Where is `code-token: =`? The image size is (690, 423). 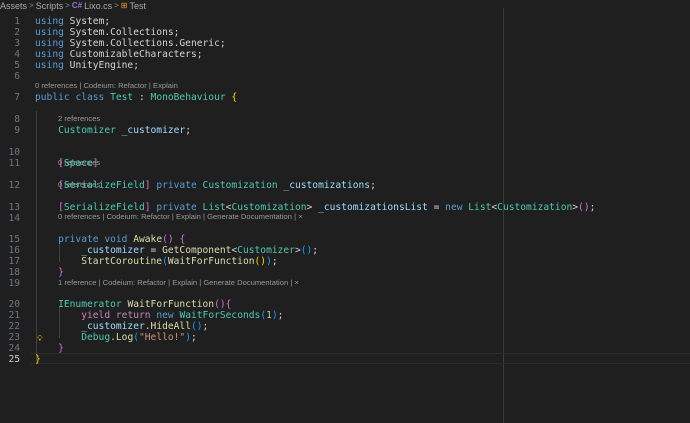 code-token: = is located at coordinates (153, 250).